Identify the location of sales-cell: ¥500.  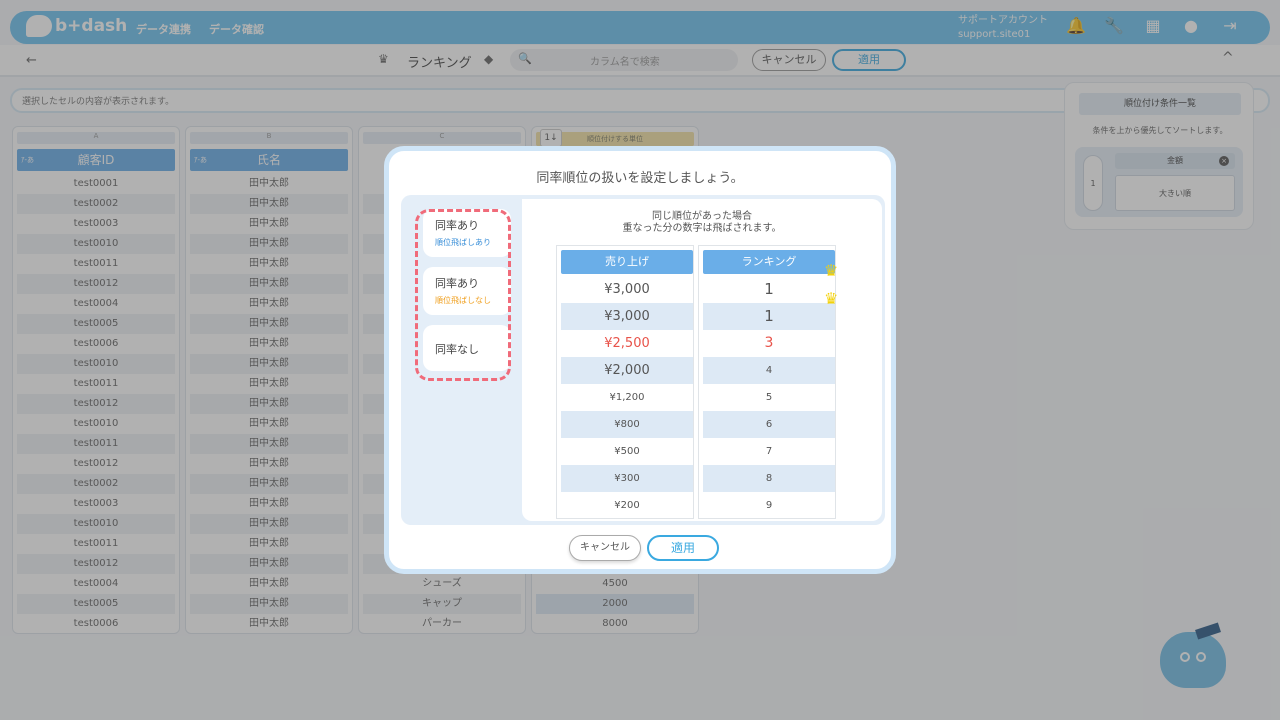
(627, 451).